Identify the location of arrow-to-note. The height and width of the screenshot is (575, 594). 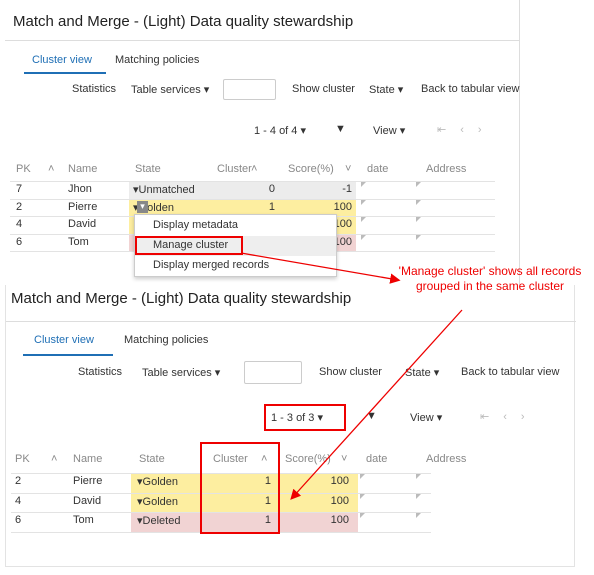
(320, 268).